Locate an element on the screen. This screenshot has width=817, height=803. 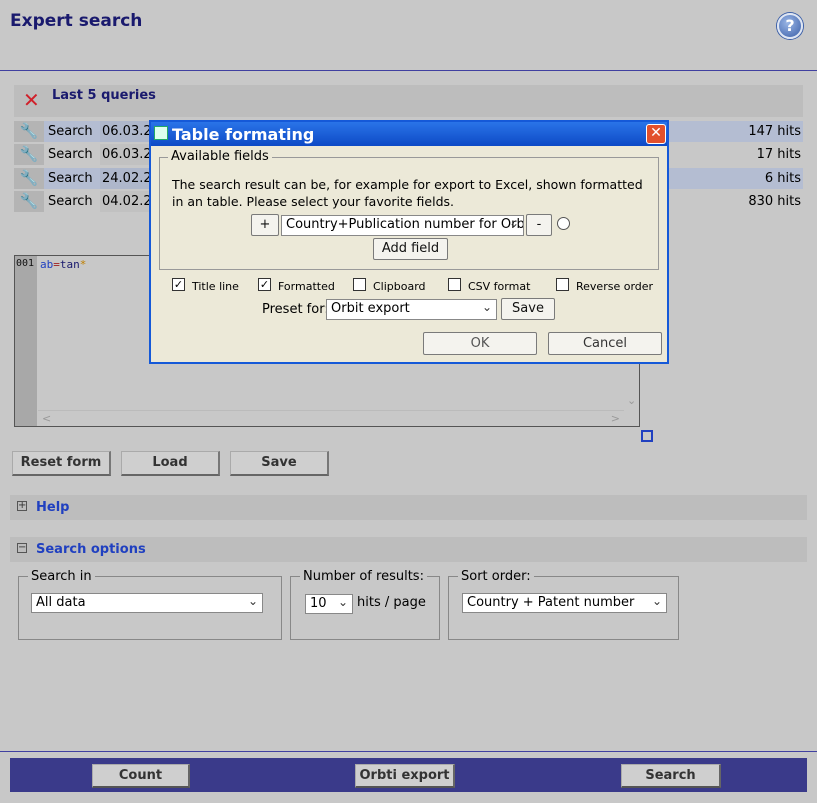
query-hits: 17 hits is located at coordinates (778, 154).